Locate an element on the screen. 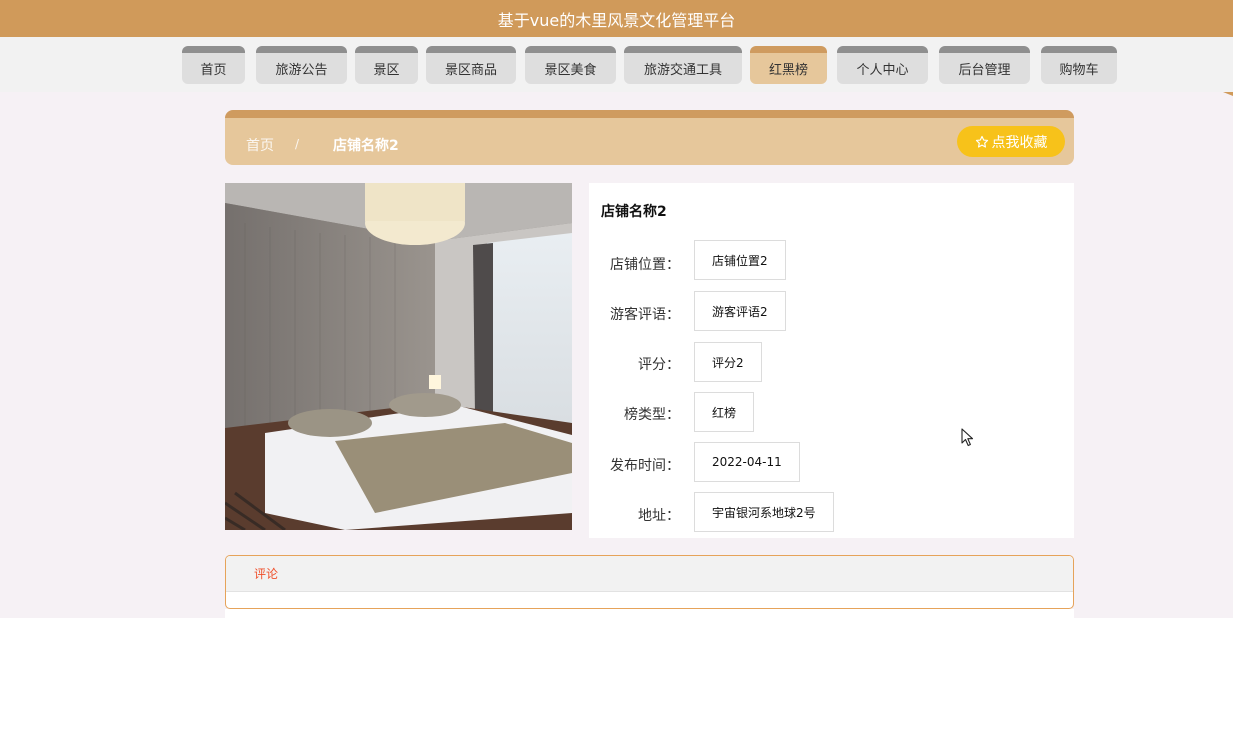 The height and width of the screenshot is (751, 1233). field-value-address: 宇宙银河系地球2号 is located at coordinates (764, 512).